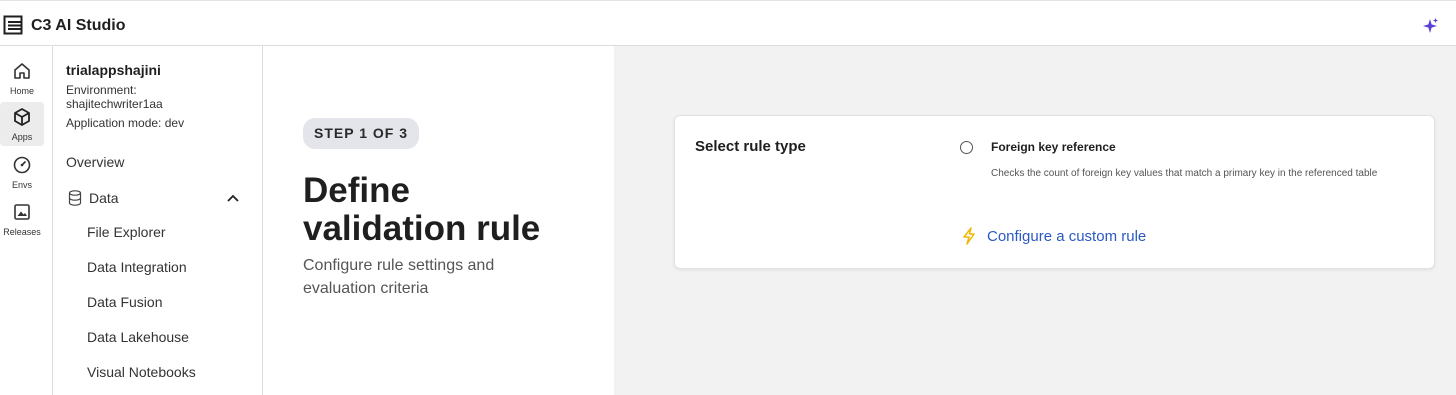 The height and width of the screenshot is (395, 1456). Describe the element at coordinates (22, 117) in the screenshot. I see `cube-icon` at that location.